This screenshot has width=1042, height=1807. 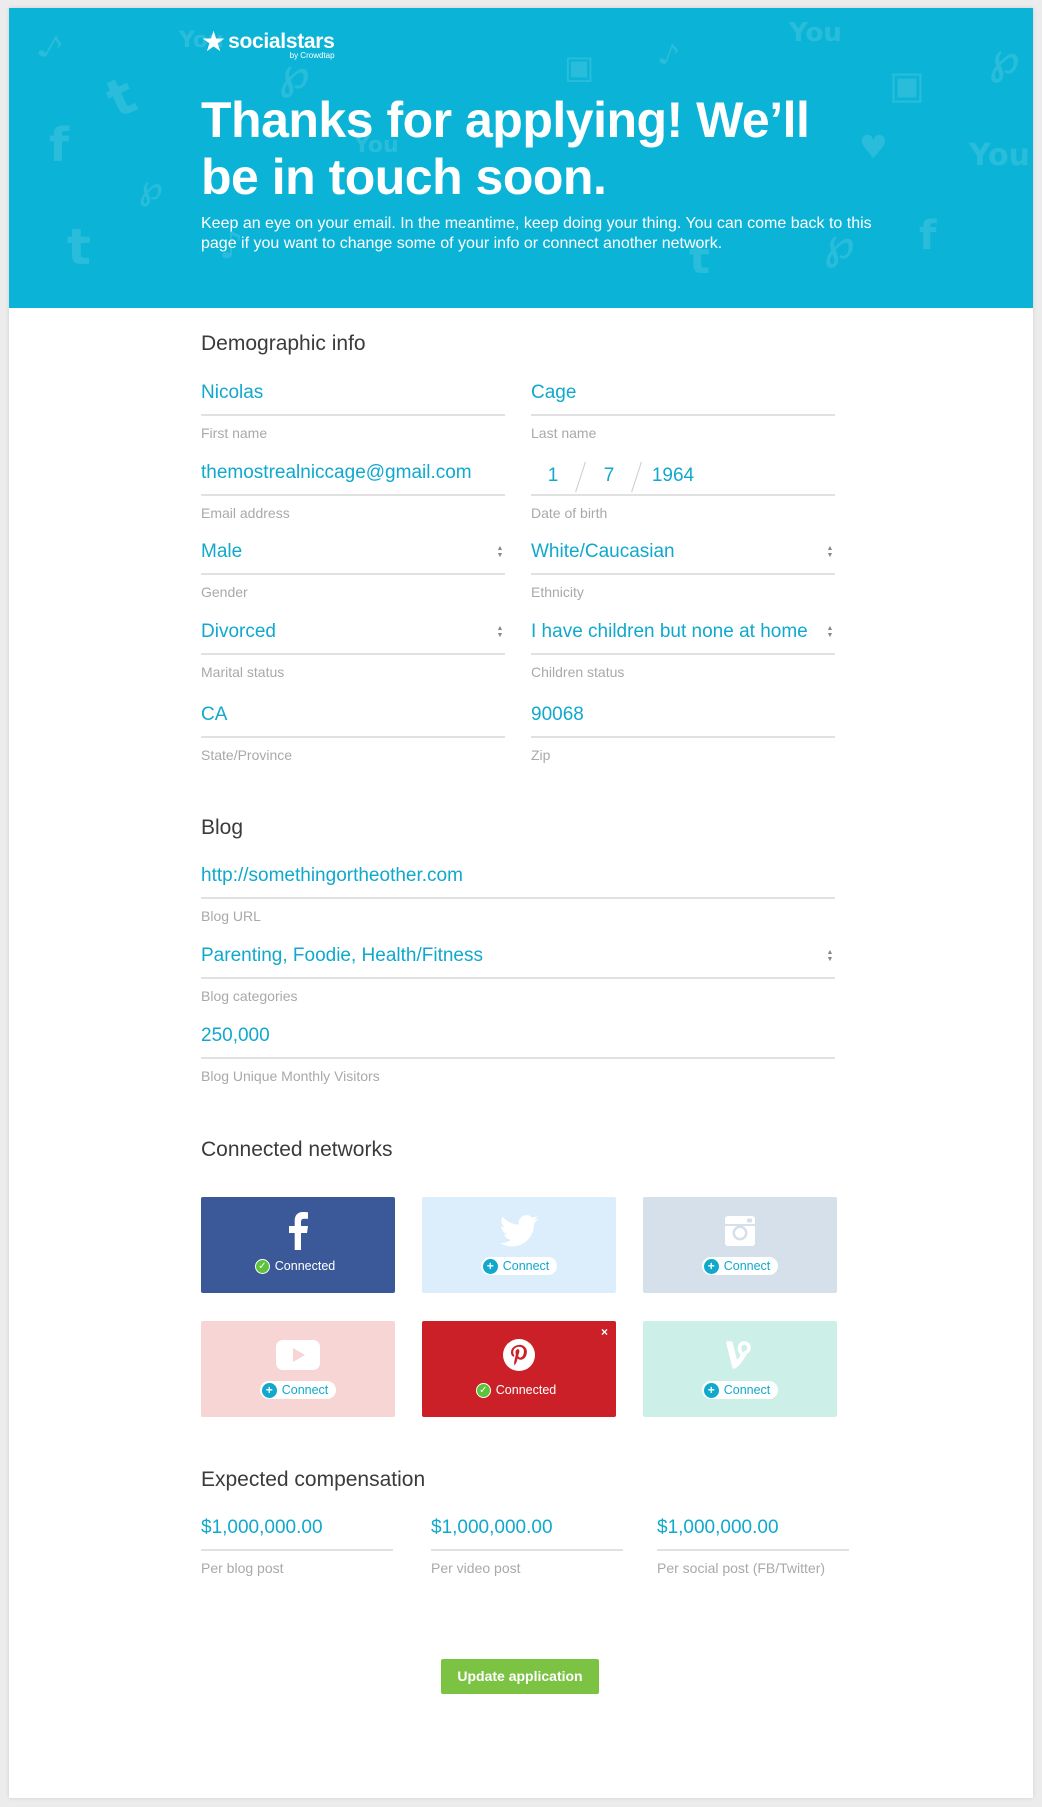 I want to click on marital-status-select: Divorced ▲ ▼, so click(x=353, y=636).